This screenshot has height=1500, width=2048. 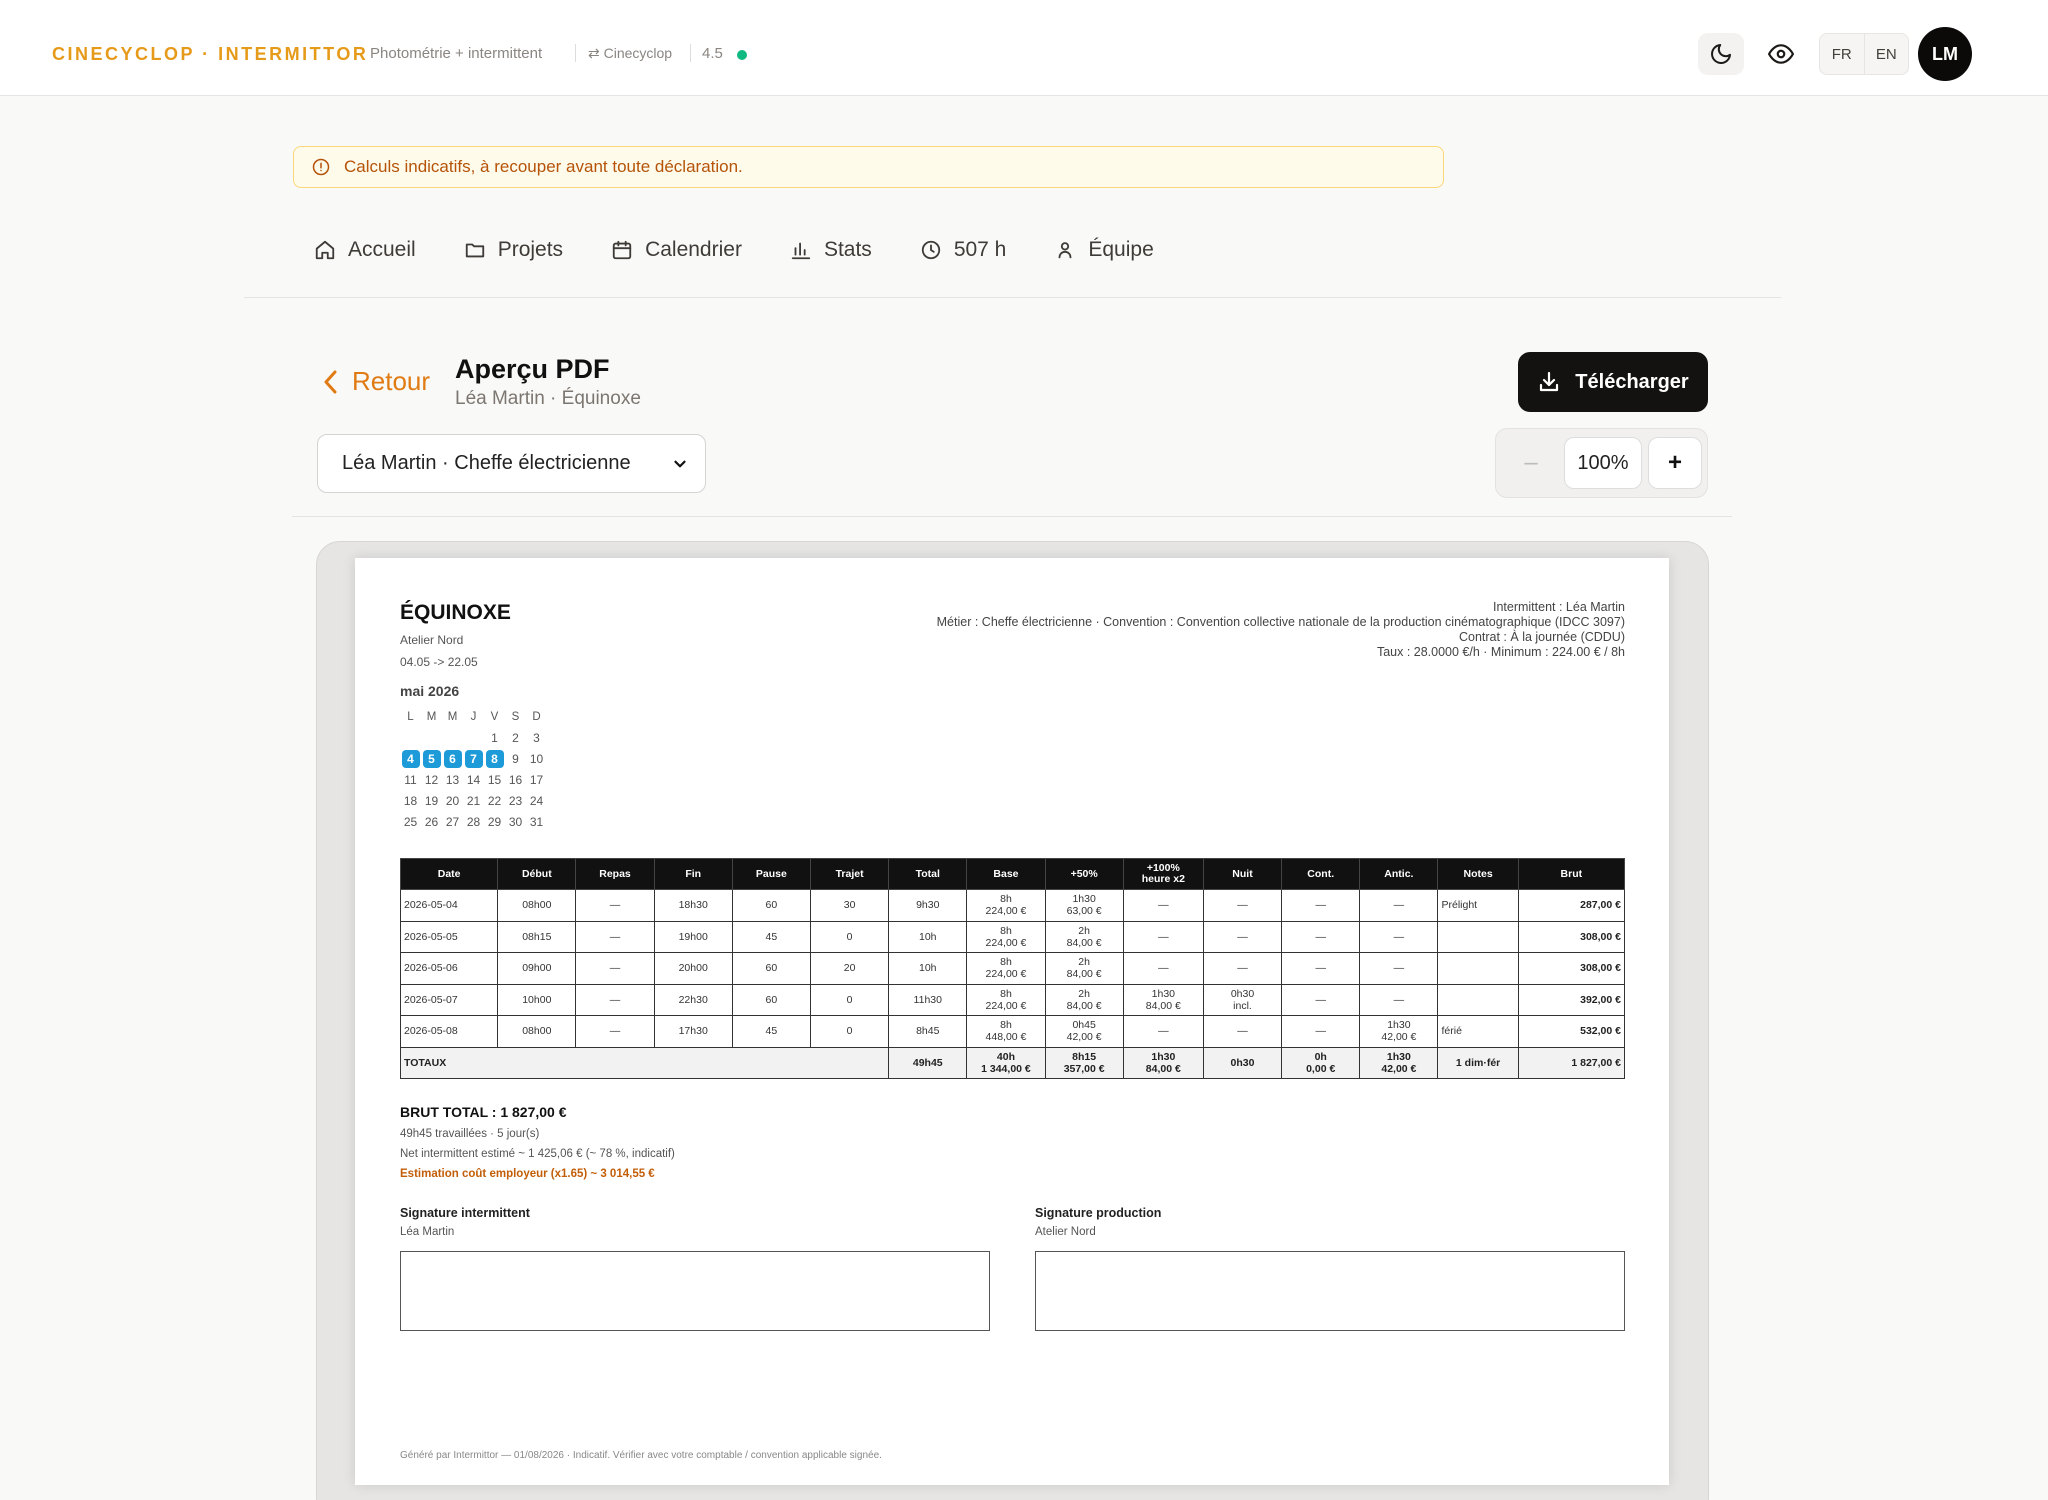 I want to click on table-cell: 8h45, so click(x=928, y=1031).